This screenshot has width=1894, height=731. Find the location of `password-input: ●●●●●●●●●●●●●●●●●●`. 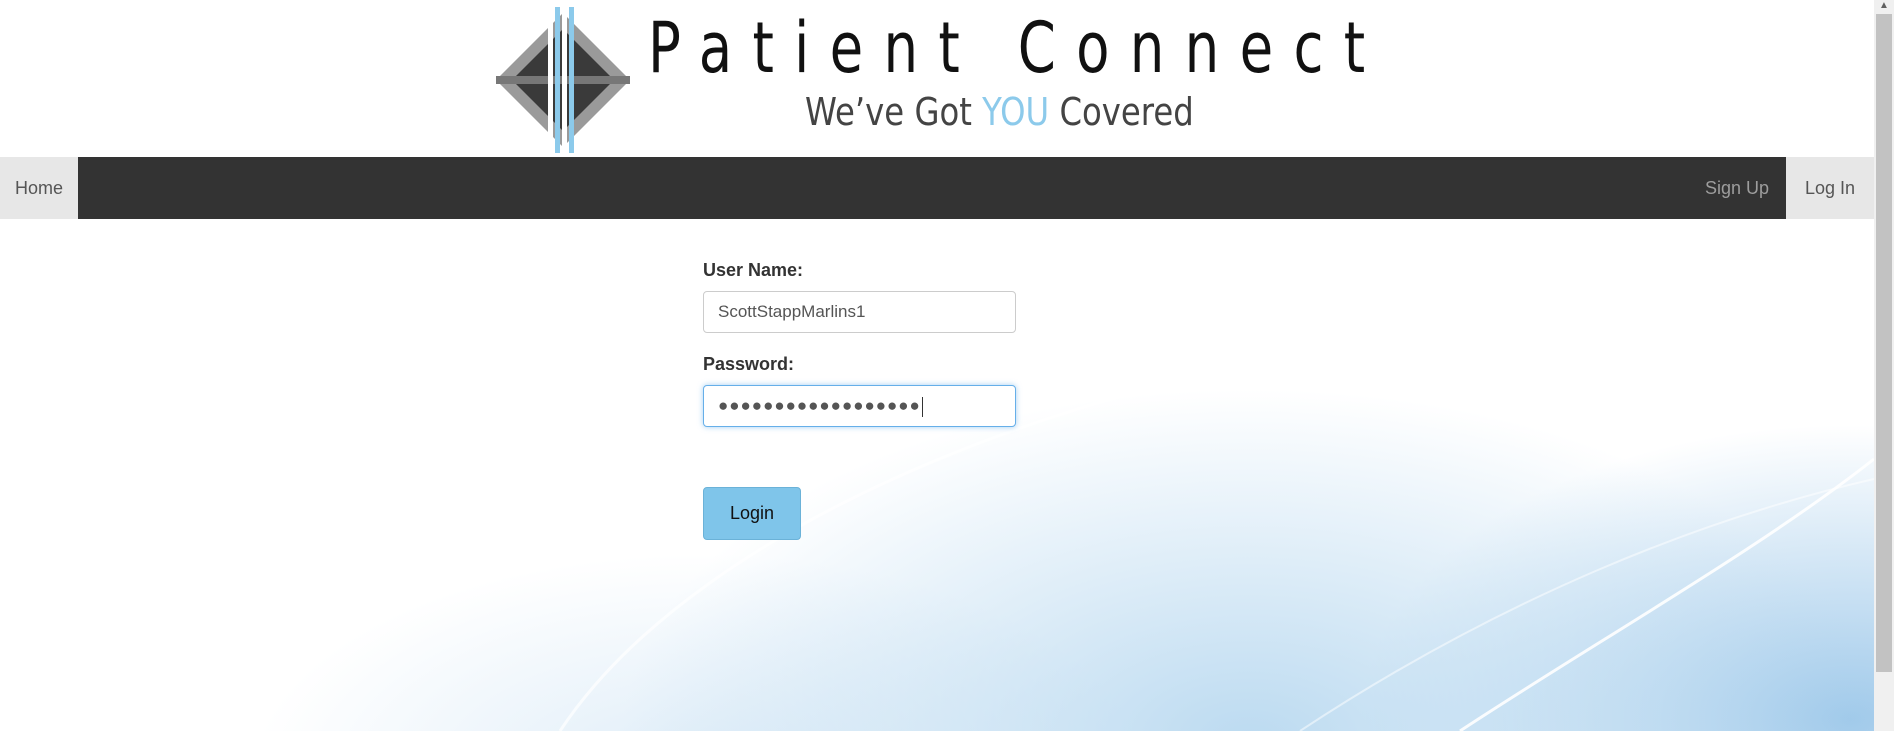

password-input: ●●●●●●●●●●●●●●●●●● is located at coordinates (859, 406).